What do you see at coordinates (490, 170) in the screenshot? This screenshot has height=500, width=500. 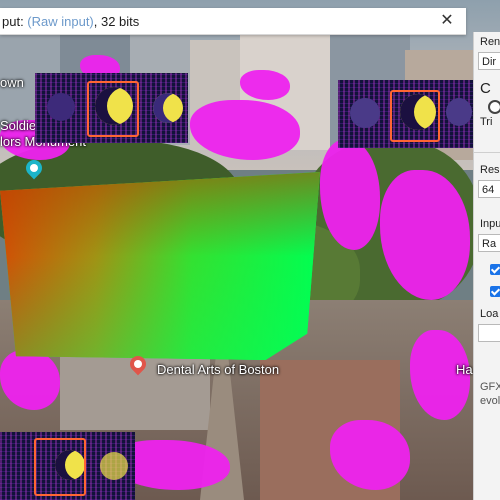 I see `resolution-label: Res` at bounding box center [490, 170].